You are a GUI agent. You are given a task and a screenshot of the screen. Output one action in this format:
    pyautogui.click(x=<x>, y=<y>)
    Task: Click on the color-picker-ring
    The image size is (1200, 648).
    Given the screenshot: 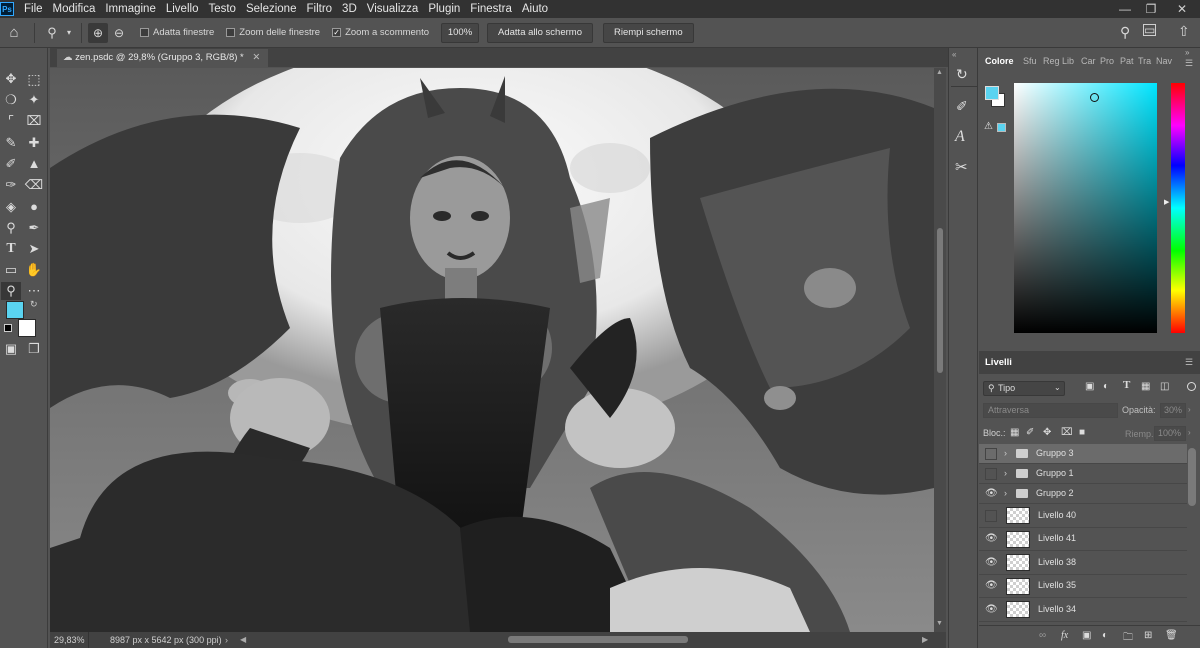 What is the action you would take?
    pyautogui.click(x=1094, y=97)
    